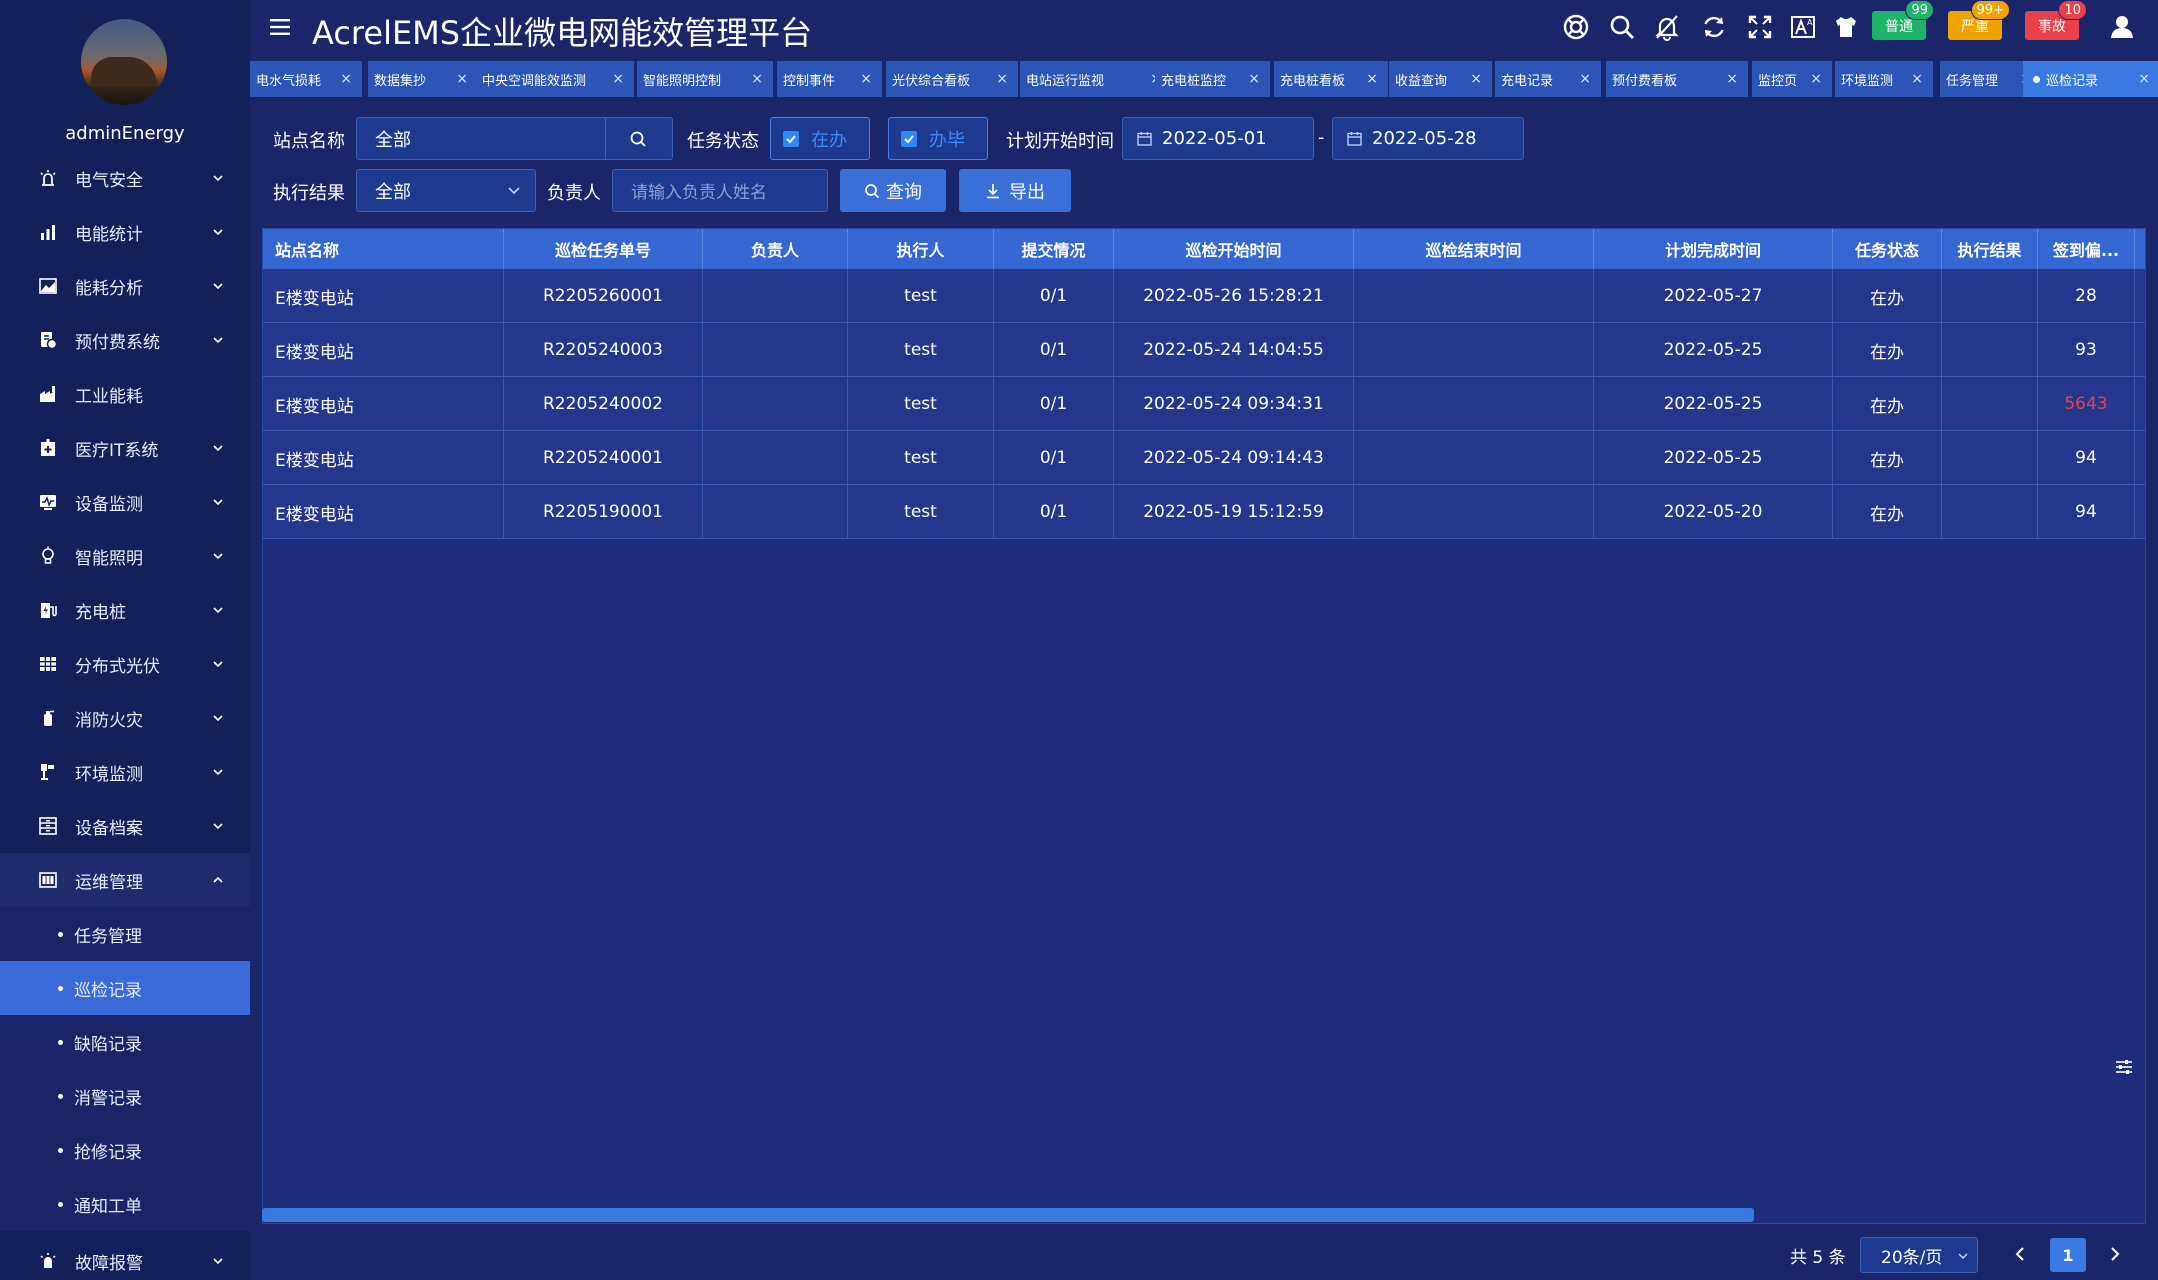 The image size is (2158, 1280). I want to click on page-size-select: 20条/页, so click(1919, 1255).